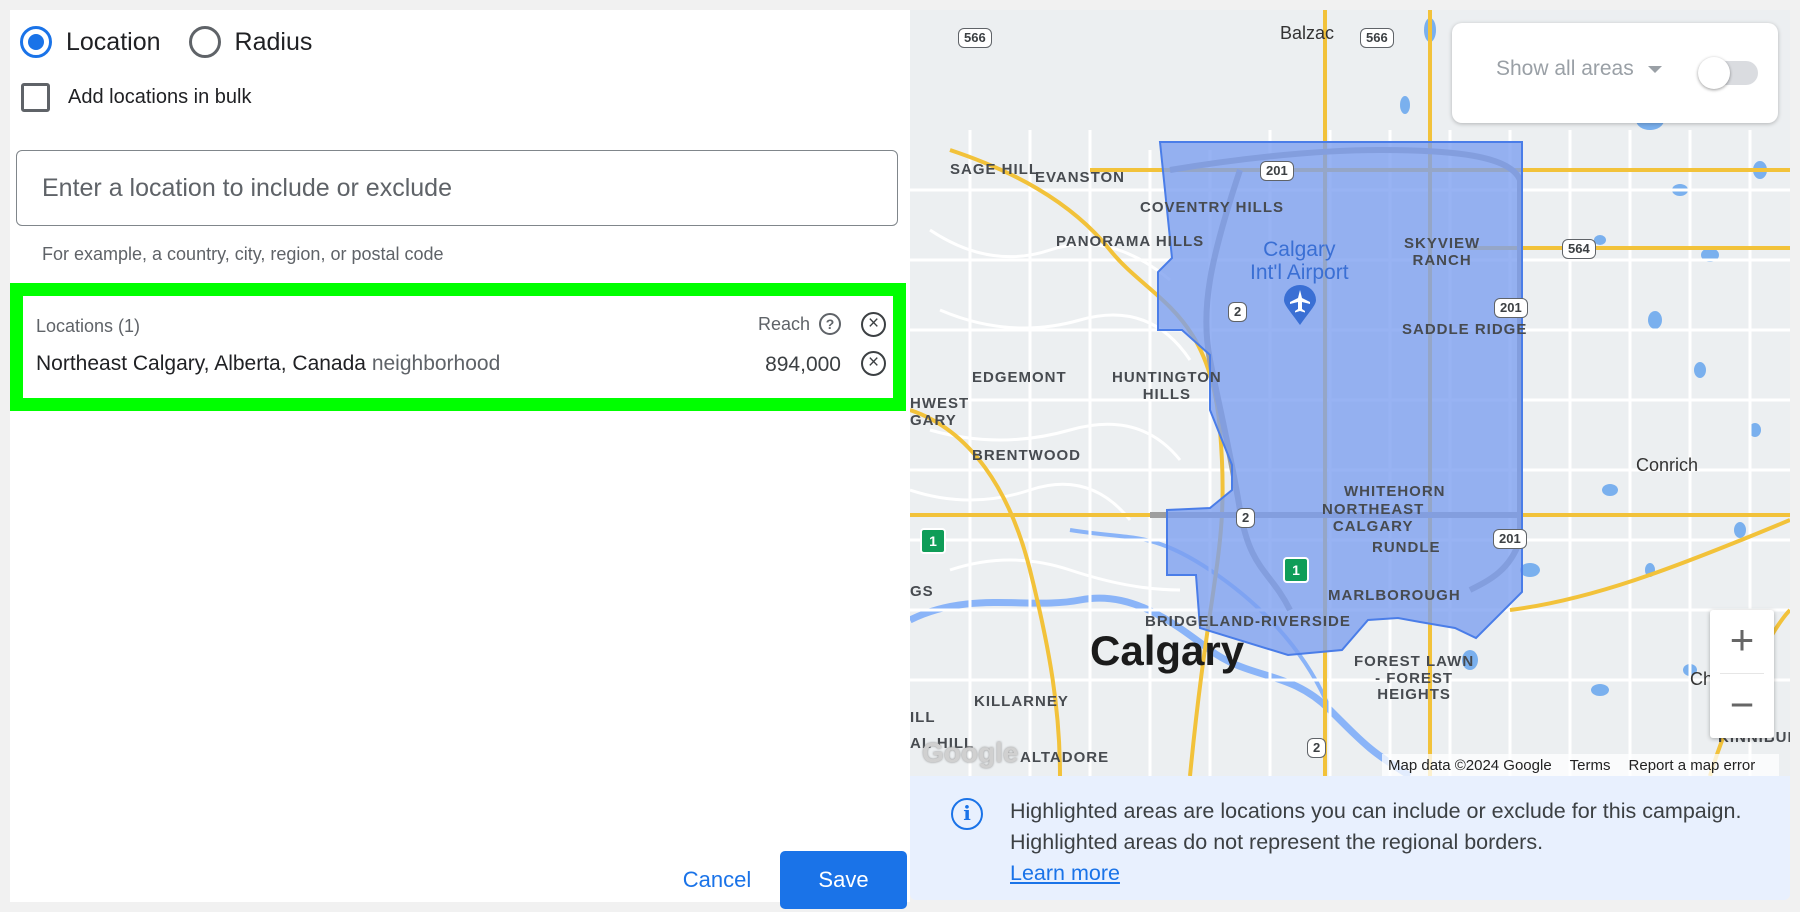  What do you see at coordinates (160, 97) in the screenshot?
I see `bulk-label: Add locations in bulk` at bounding box center [160, 97].